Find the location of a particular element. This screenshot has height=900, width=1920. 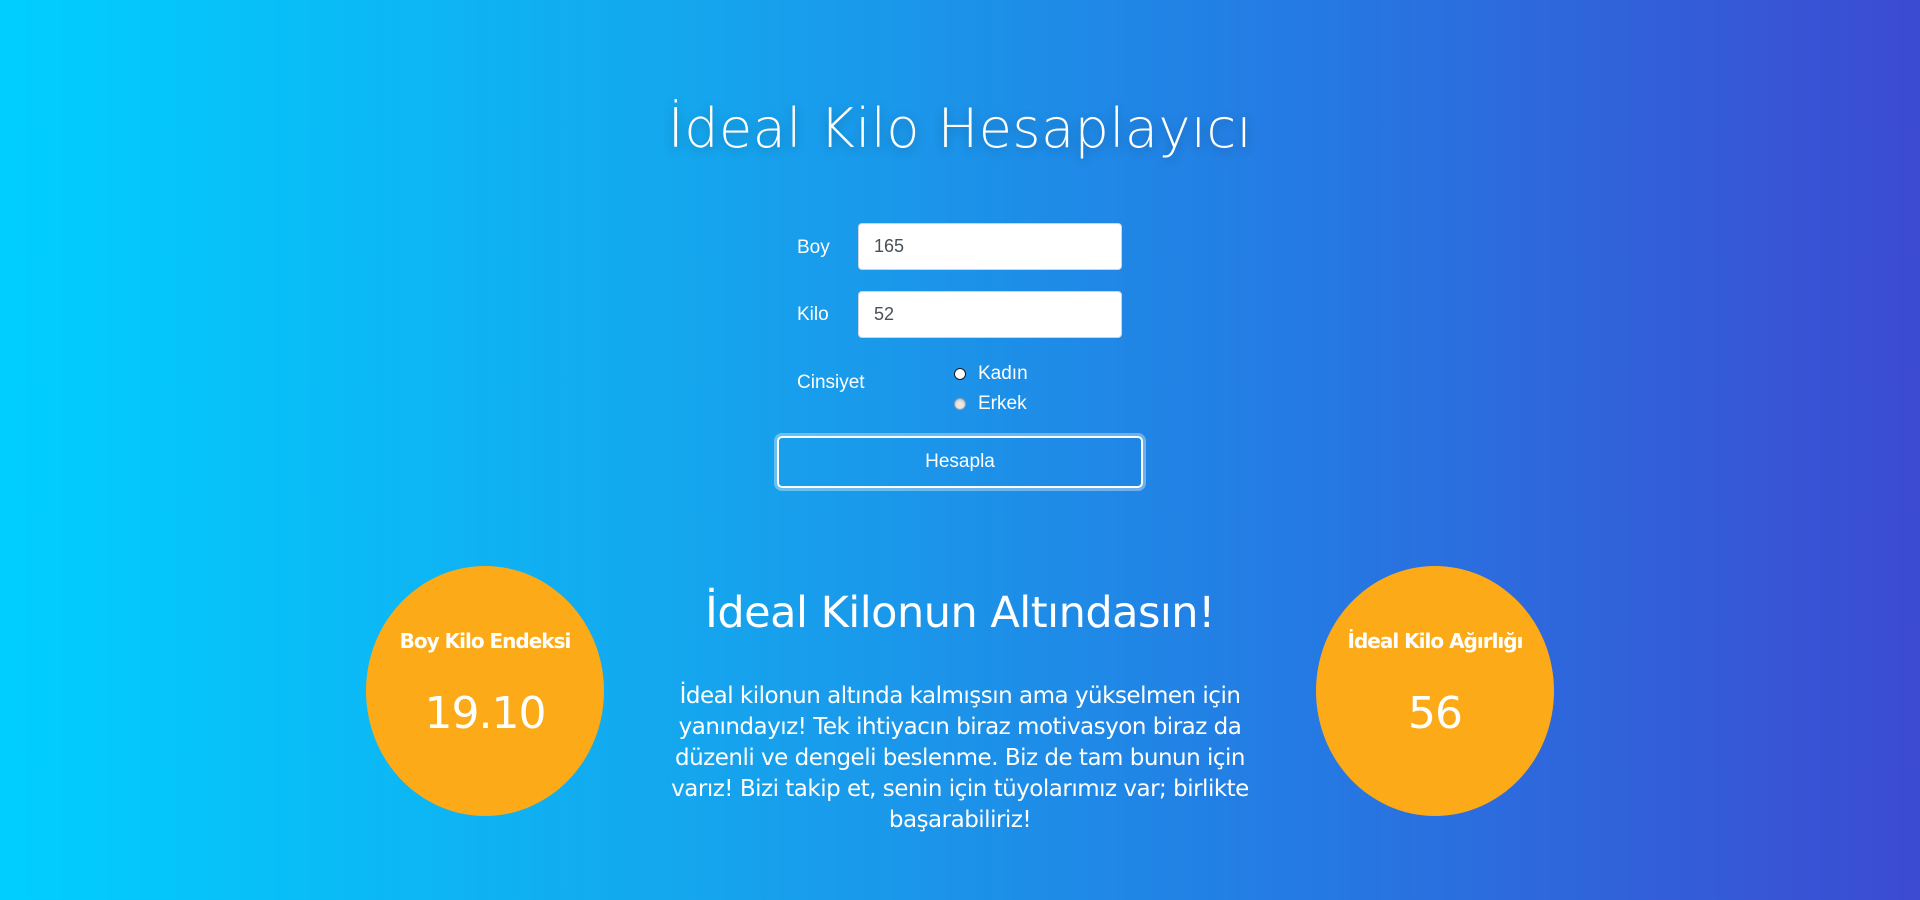

radio-kadin-label: Kadın is located at coordinates (1003, 373).